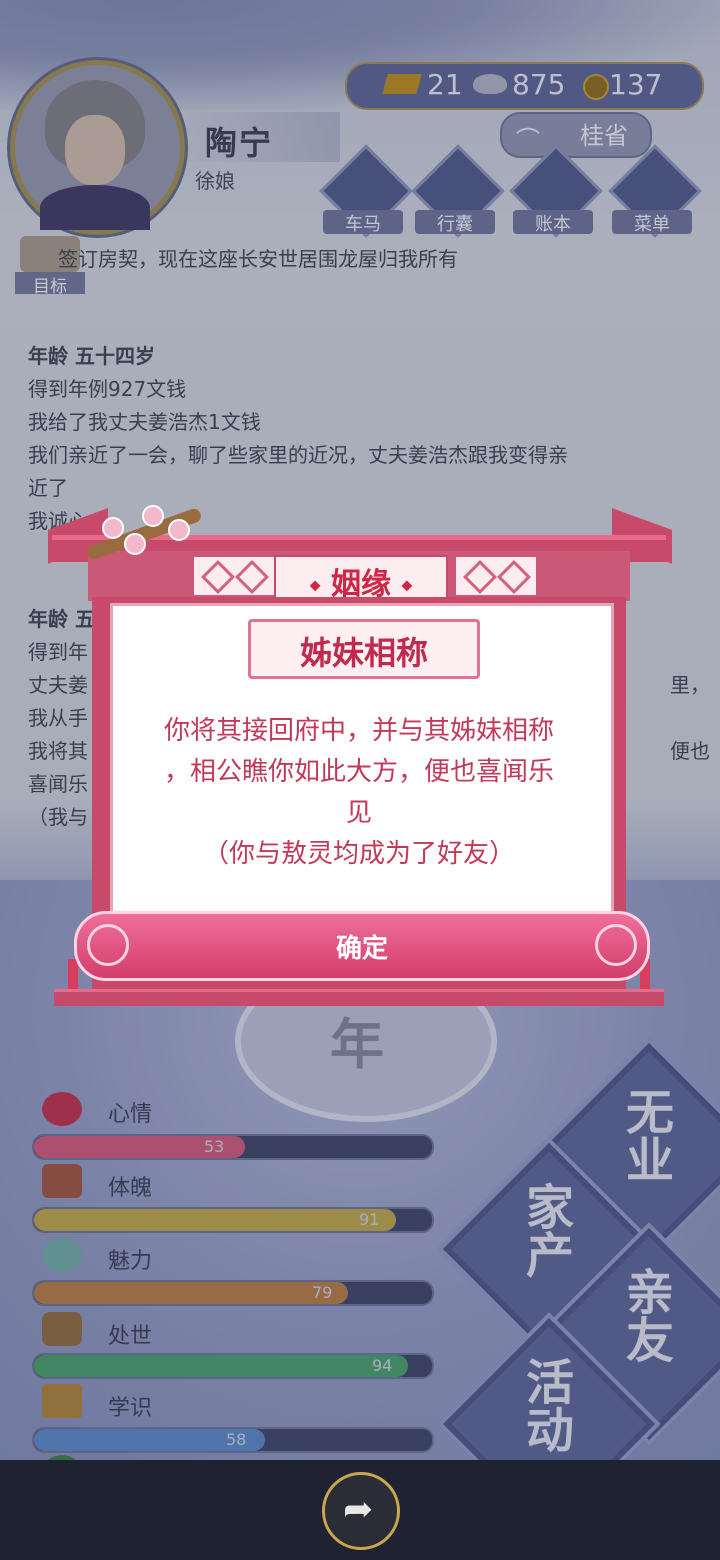 This screenshot has height=1560, width=720. Describe the element at coordinates (358, 1509) in the screenshot. I see `share-icon: ➦` at that location.